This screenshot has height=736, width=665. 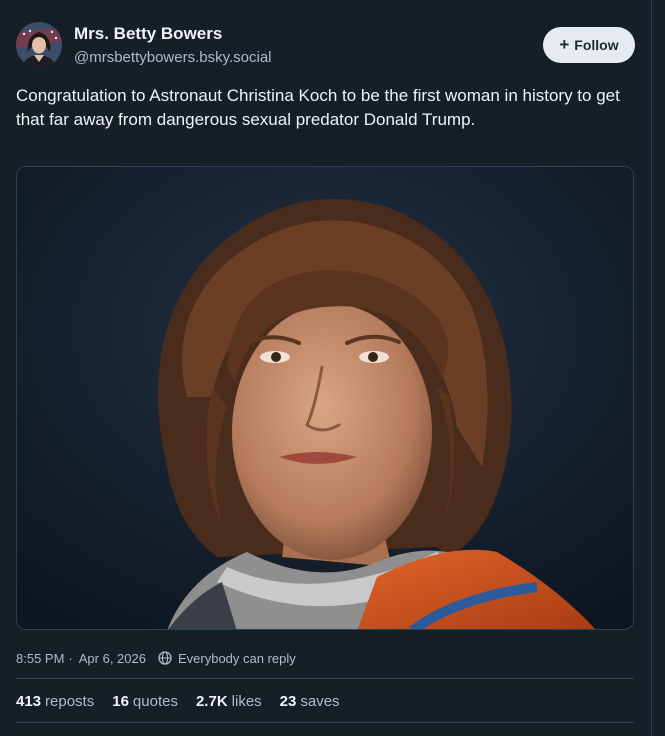 I want to click on follow-button-label: Follow, so click(x=596, y=45).